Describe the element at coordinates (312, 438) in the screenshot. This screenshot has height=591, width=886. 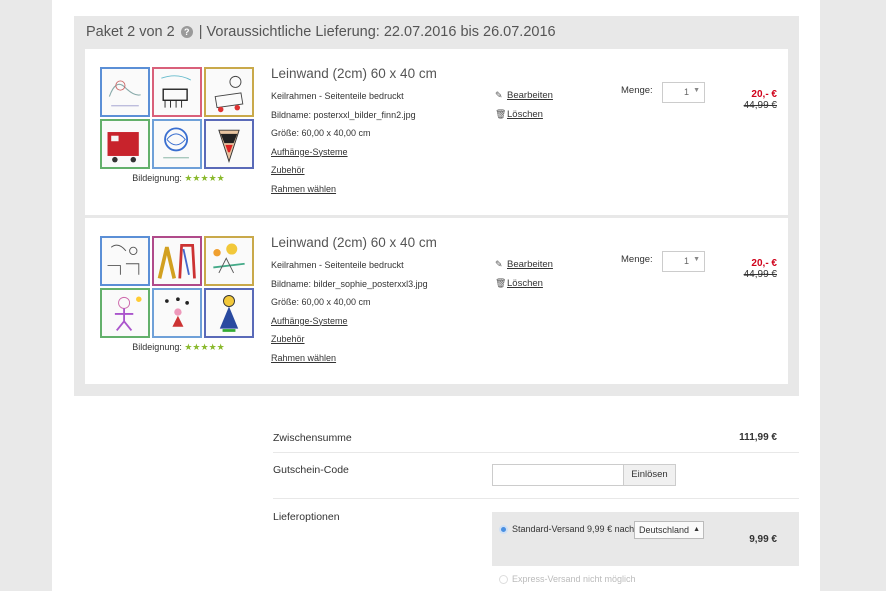
I see `subtotal-label: Zwischensumme` at that location.